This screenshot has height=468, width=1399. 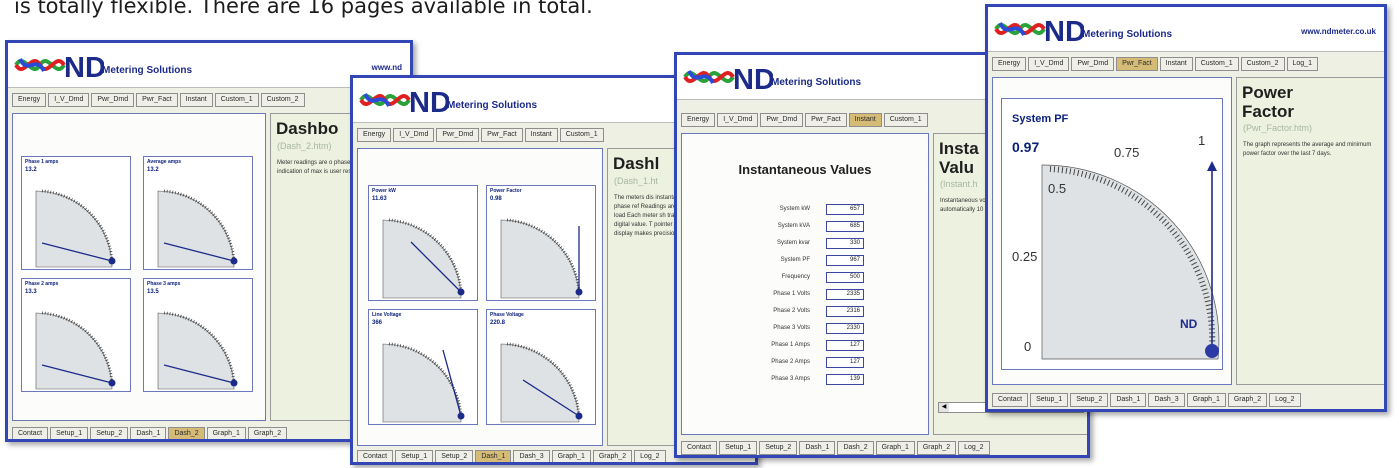 What do you see at coordinates (1338, 31) in the screenshot?
I see `site-url: www.ndmeter.co.uk` at bounding box center [1338, 31].